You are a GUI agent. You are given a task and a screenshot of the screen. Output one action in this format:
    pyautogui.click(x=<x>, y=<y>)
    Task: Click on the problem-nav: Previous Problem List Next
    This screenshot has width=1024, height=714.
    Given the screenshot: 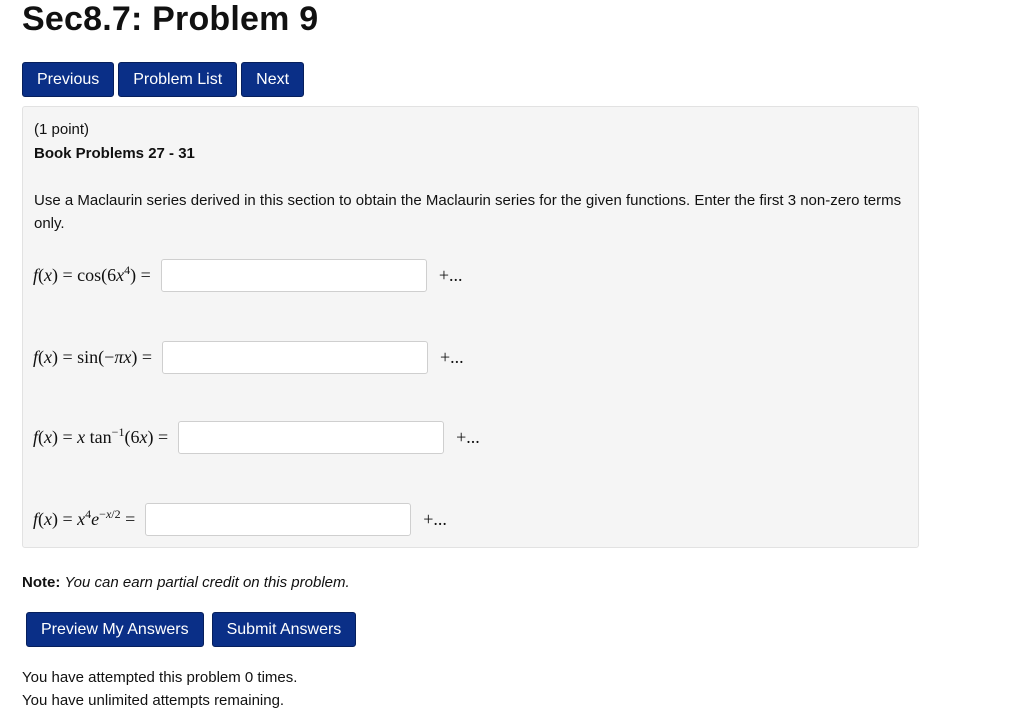 What is the action you would take?
    pyautogui.click(x=163, y=79)
    